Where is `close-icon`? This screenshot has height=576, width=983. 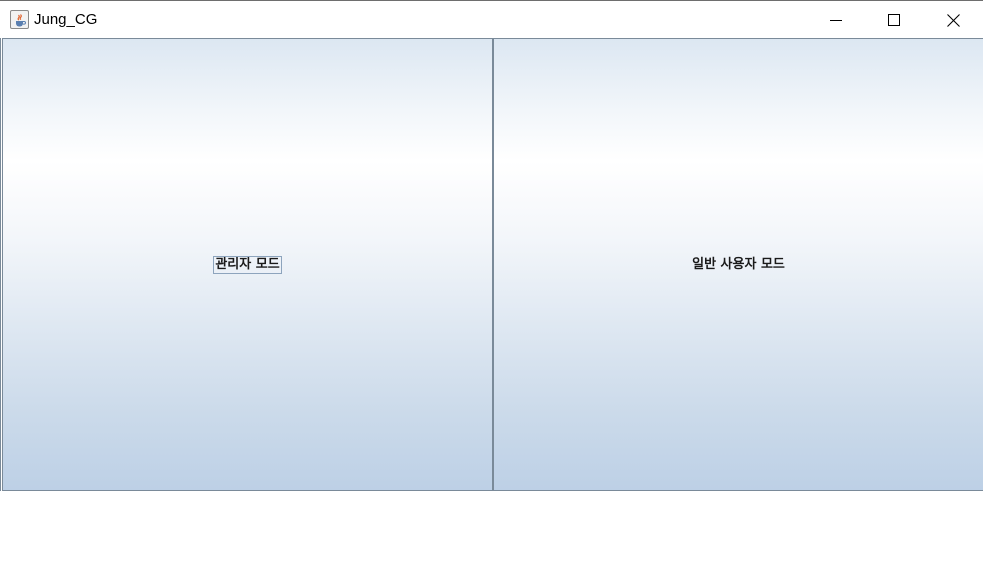
close-icon is located at coordinates (953, 20).